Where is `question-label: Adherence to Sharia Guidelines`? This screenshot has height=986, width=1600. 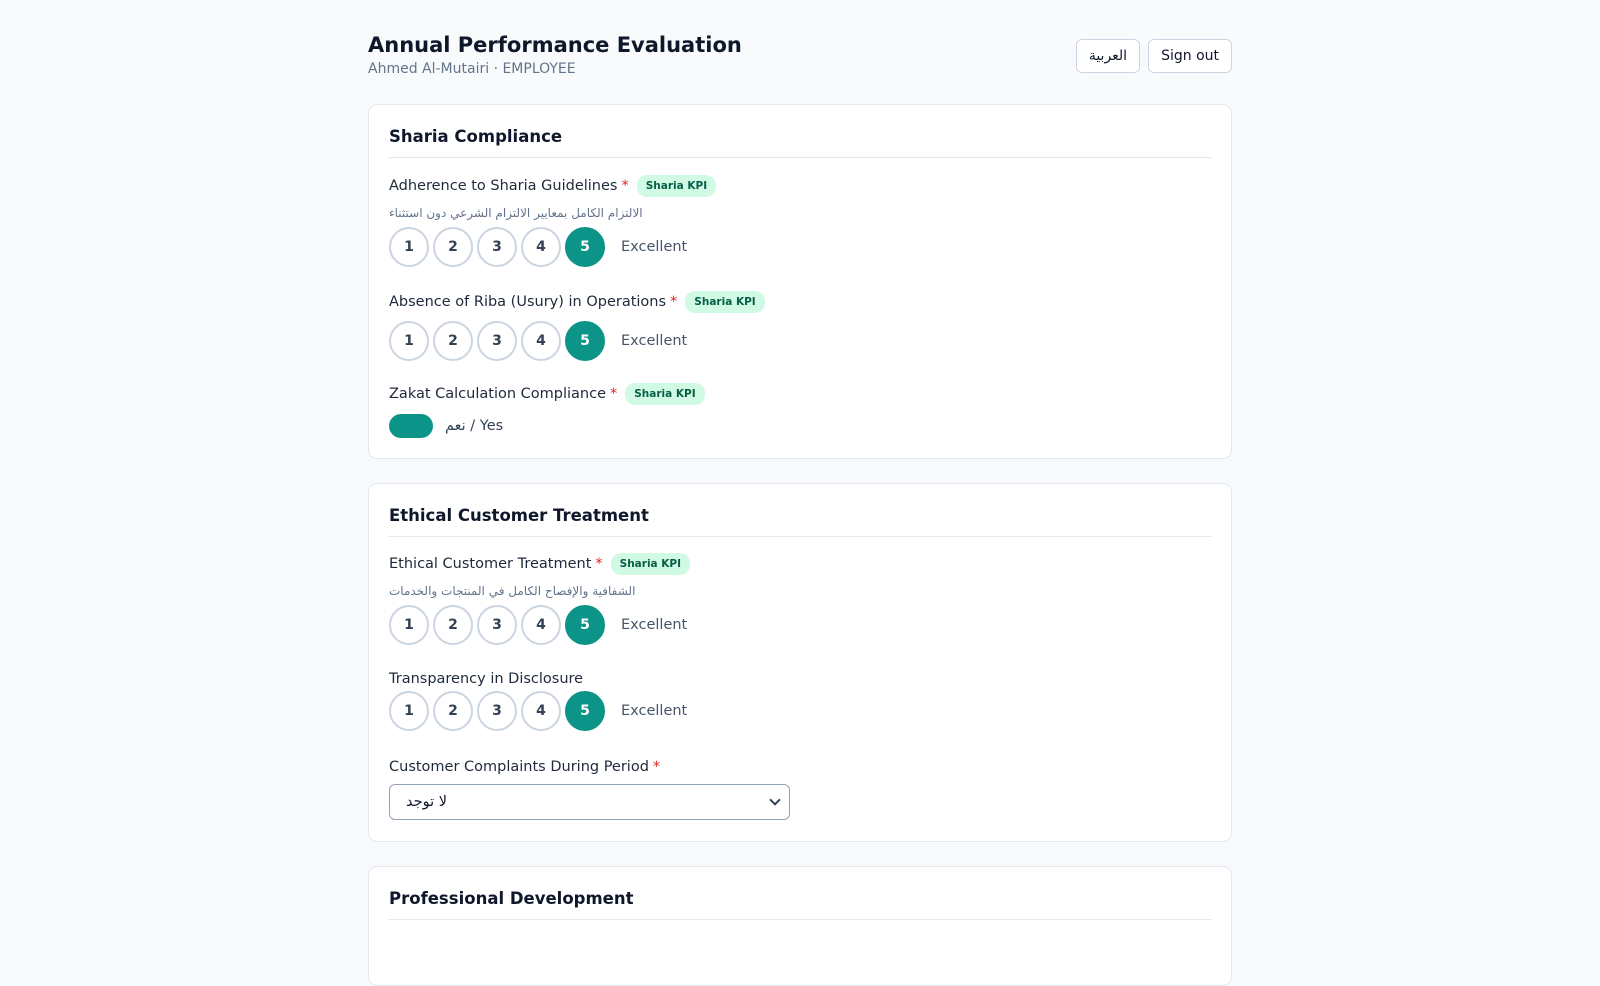 question-label: Adherence to Sharia Guidelines is located at coordinates (503, 186).